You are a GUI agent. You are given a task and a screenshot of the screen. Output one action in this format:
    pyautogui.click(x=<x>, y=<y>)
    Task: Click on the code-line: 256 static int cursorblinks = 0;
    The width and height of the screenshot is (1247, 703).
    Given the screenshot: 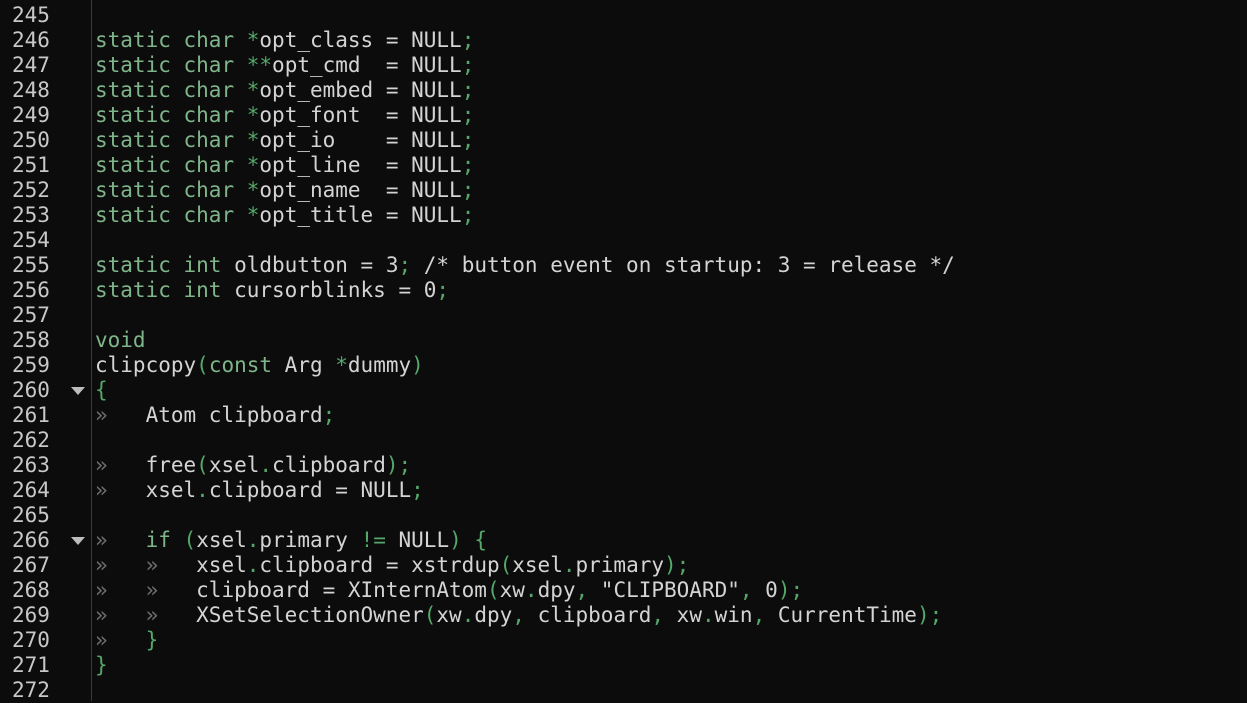 What is the action you would take?
    pyautogui.click(x=623, y=290)
    